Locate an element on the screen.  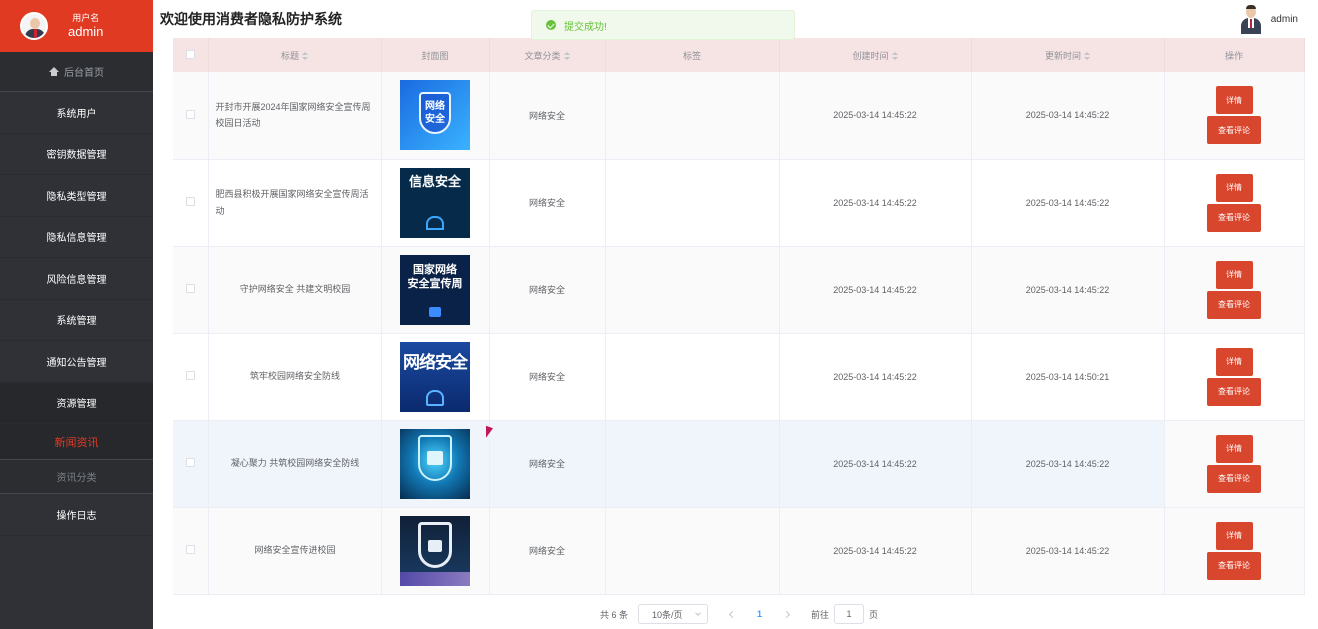
column-header-created: 创建时间 is located at coordinates (875, 55).